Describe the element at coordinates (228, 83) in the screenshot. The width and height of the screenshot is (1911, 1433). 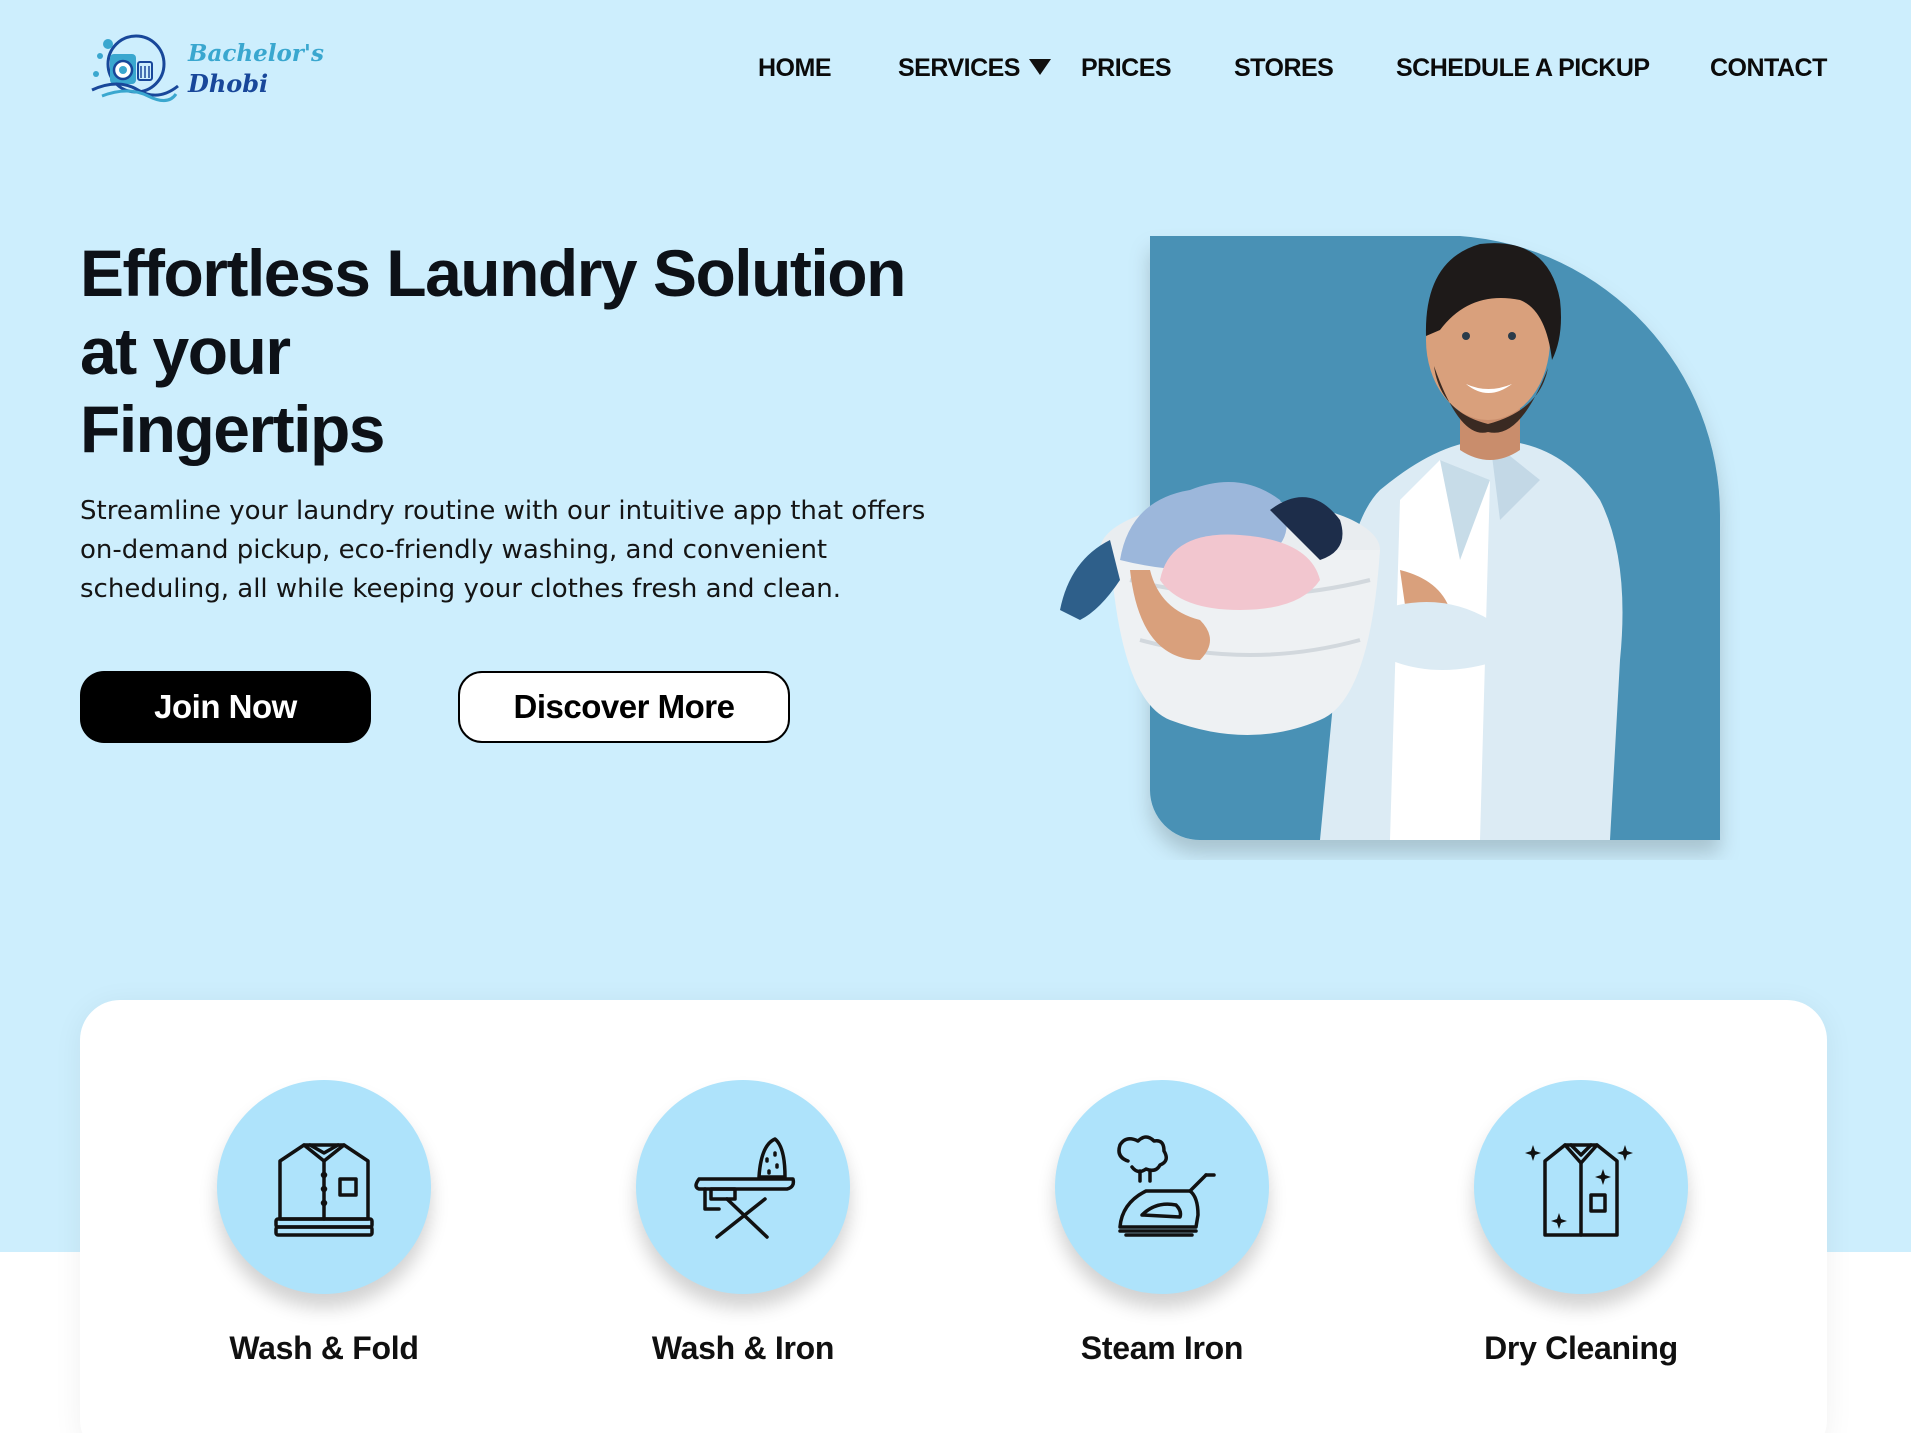
I see `brand-name-line2: Dhobi` at that location.